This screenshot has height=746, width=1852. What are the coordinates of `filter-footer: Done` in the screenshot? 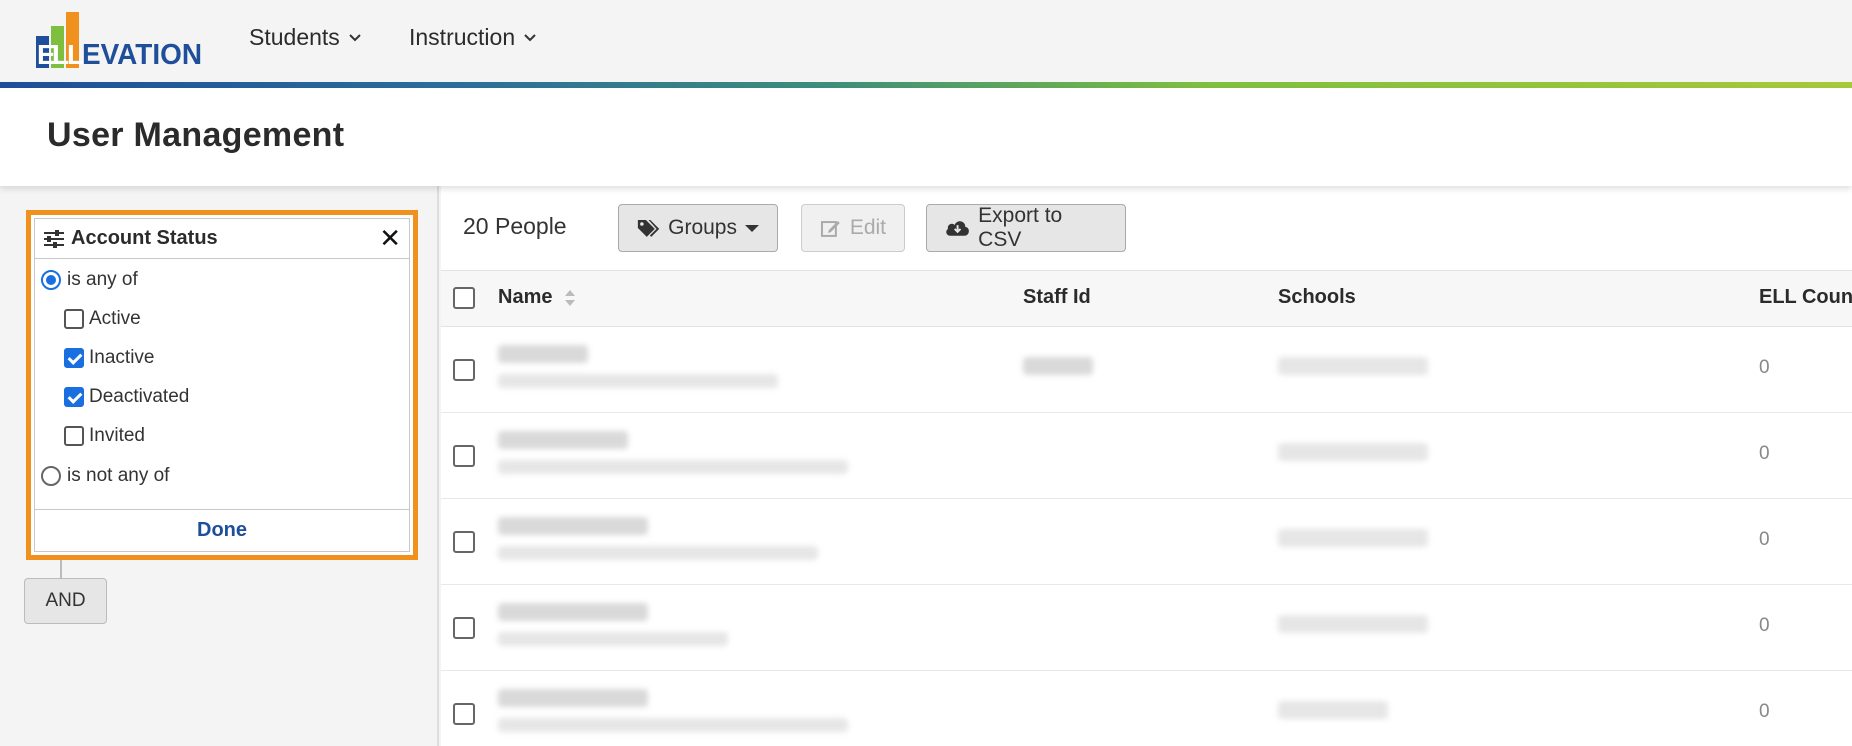 It's located at (222, 530).